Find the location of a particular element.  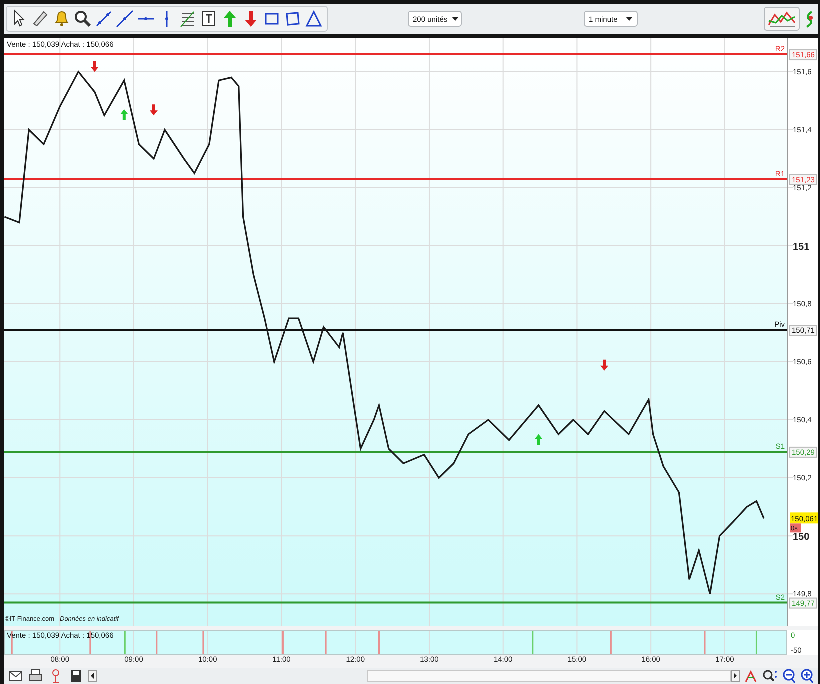

printer-icon is located at coordinates (36, 676).